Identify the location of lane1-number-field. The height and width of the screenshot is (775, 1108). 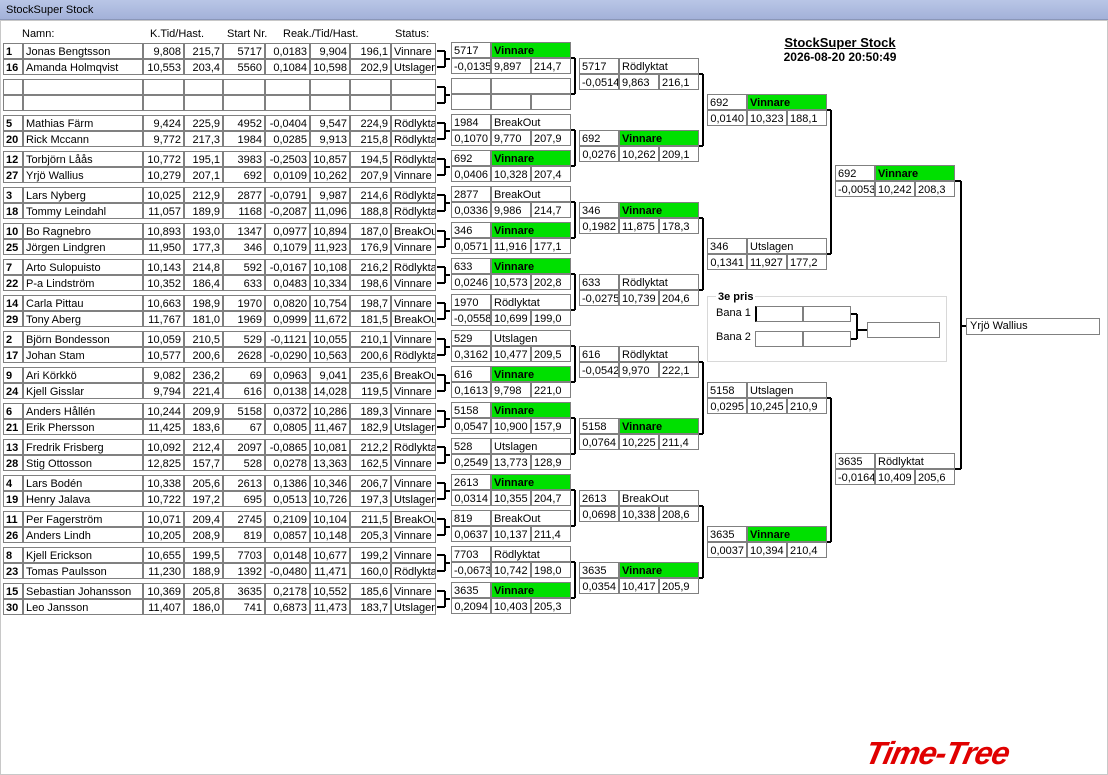
(779, 314).